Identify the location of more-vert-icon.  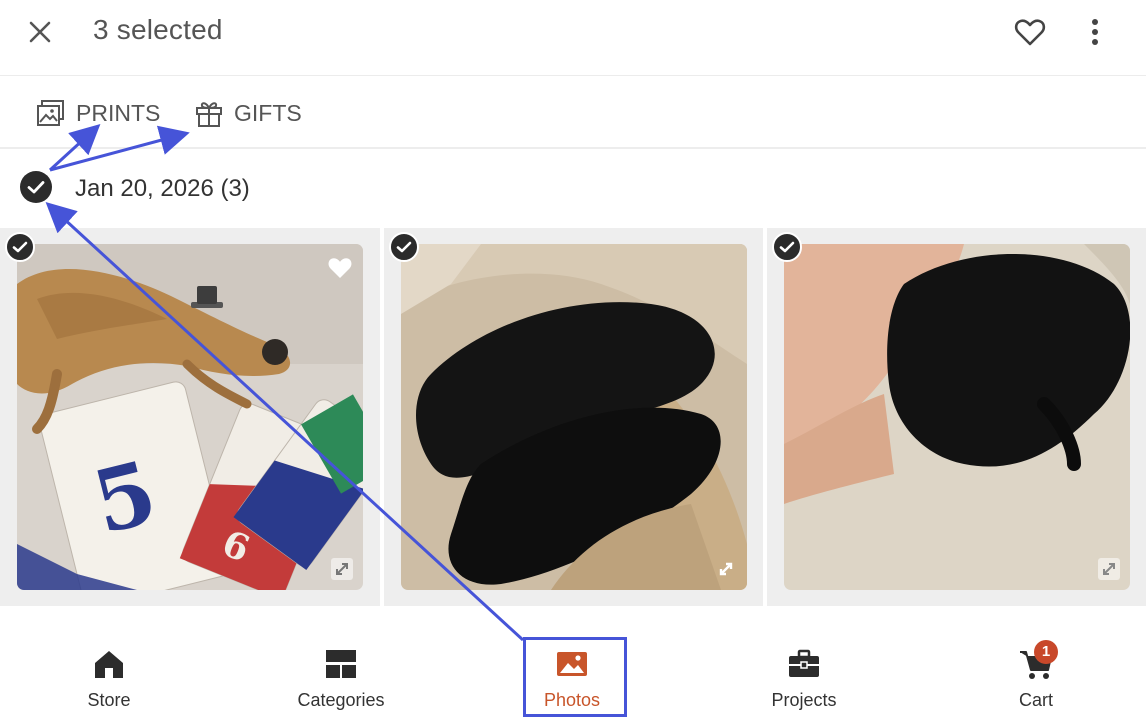
(1095, 32).